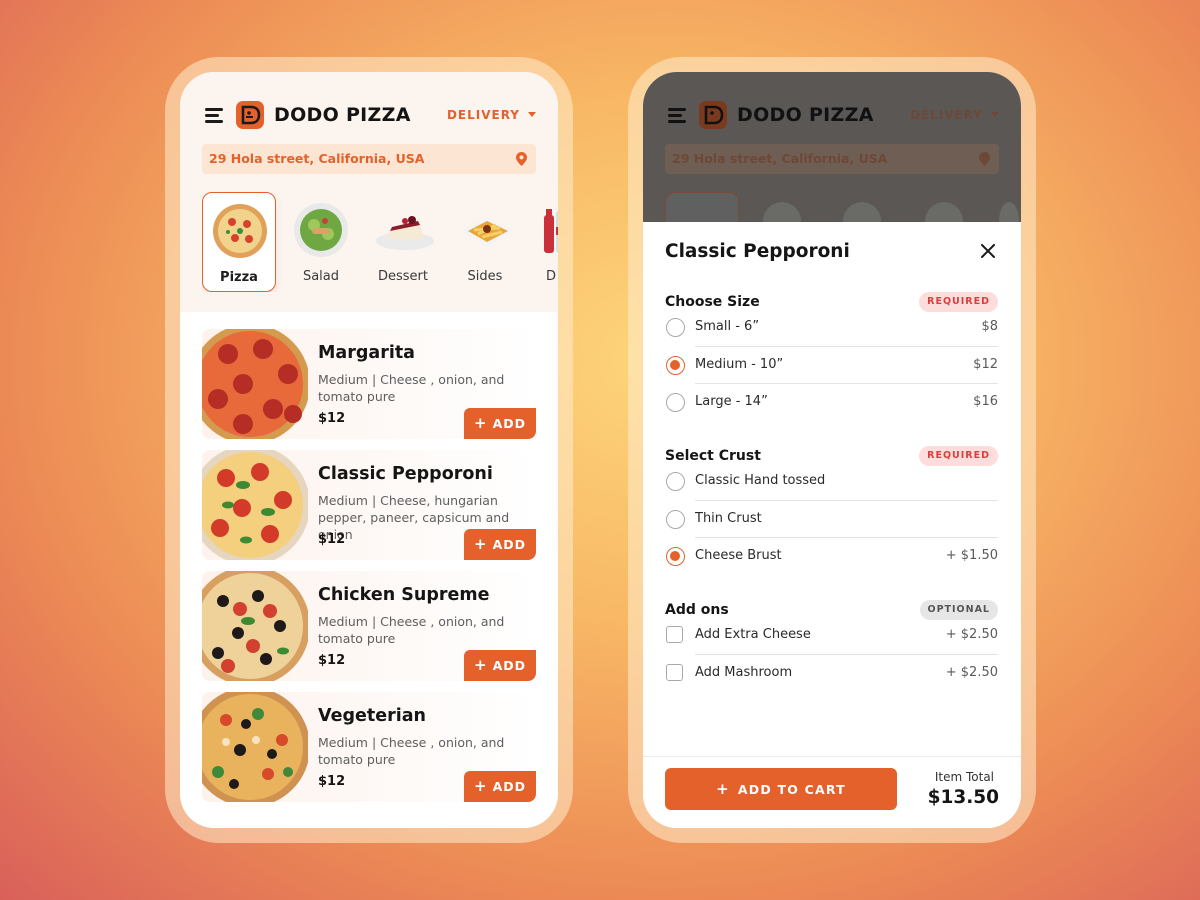 This screenshot has width=1200, height=900. Describe the element at coordinates (372, 716) in the screenshot. I see `product-name: Vegeterian` at that location.